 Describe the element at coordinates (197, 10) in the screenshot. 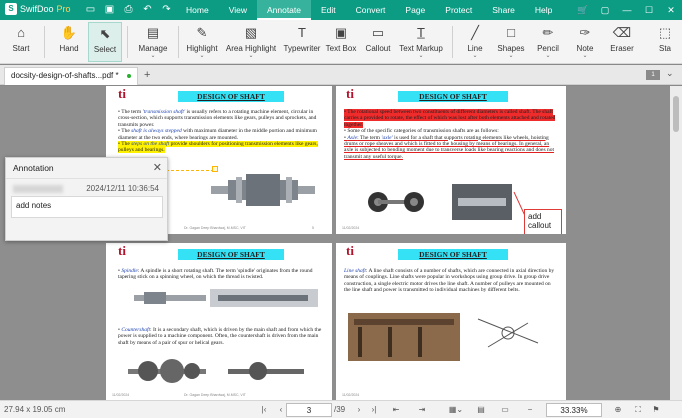

I see `menu-home: Home` at that location.